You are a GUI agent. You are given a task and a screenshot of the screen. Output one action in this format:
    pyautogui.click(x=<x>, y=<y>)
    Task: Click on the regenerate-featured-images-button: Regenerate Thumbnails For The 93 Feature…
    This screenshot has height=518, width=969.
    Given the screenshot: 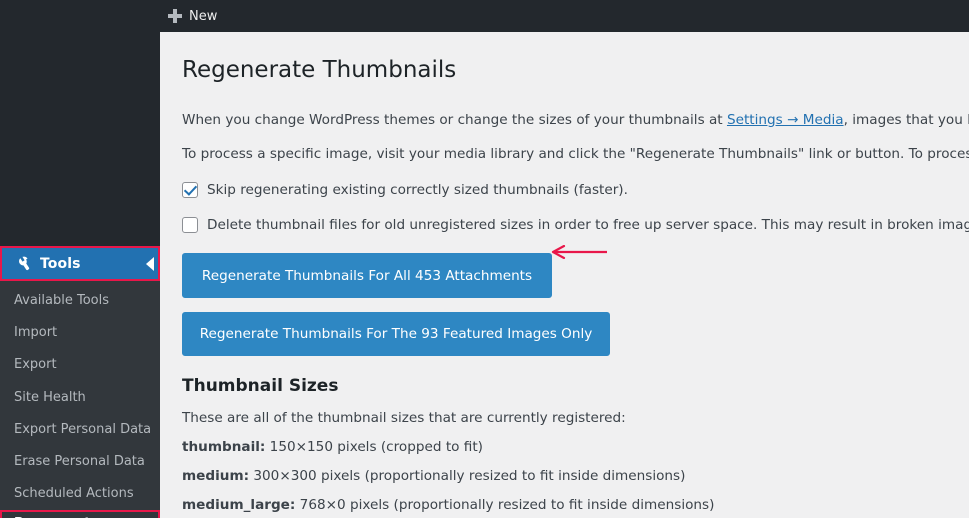 What is the action you would take?
    pyautogui.click(x=396, y=334)
    